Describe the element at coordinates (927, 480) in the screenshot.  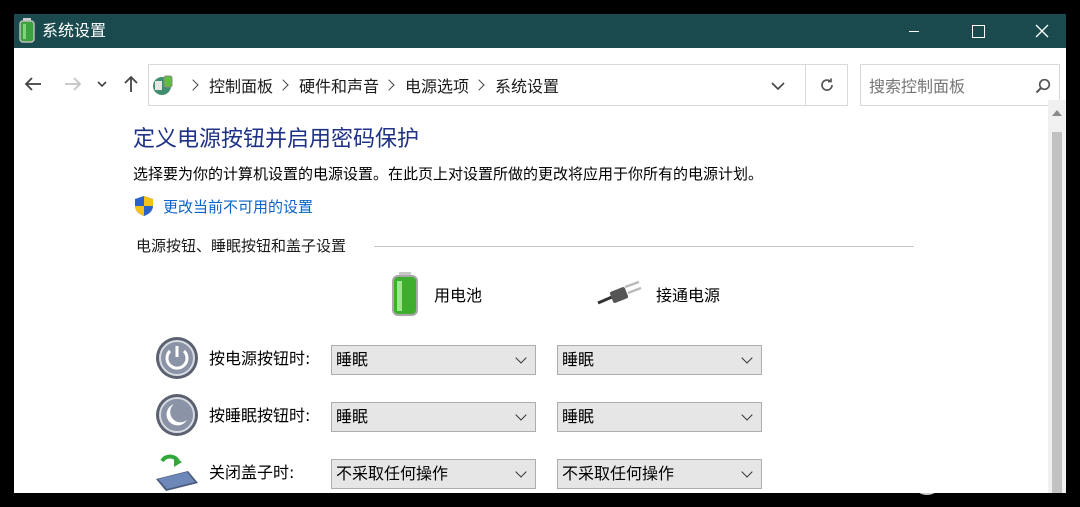
I see `watermark-logo: 值` at that location.